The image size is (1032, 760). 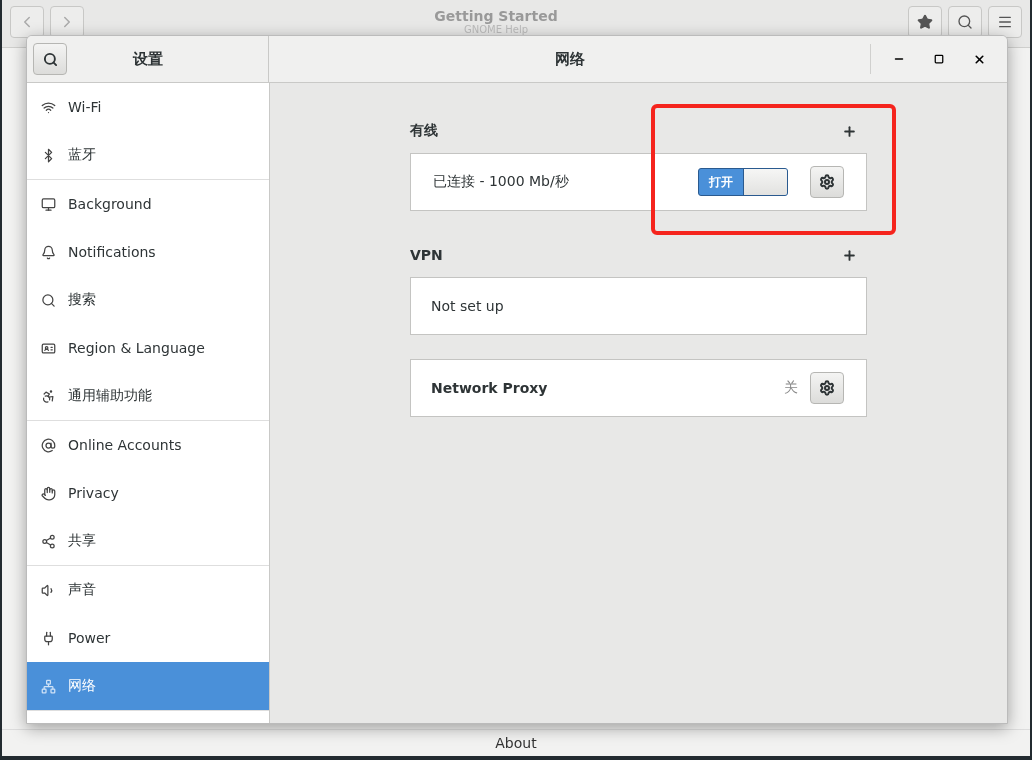 What do you see at coordinates (148, 348) in the screenshot?
I see `sidebar-item: Region & Language` at bounding box center [148, 348].